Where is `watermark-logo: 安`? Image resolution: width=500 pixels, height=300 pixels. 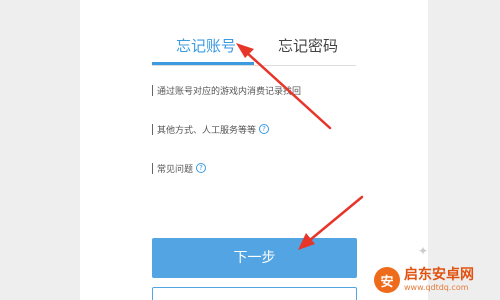
watermark-logo: 安 is located at coordinates (387, 280).